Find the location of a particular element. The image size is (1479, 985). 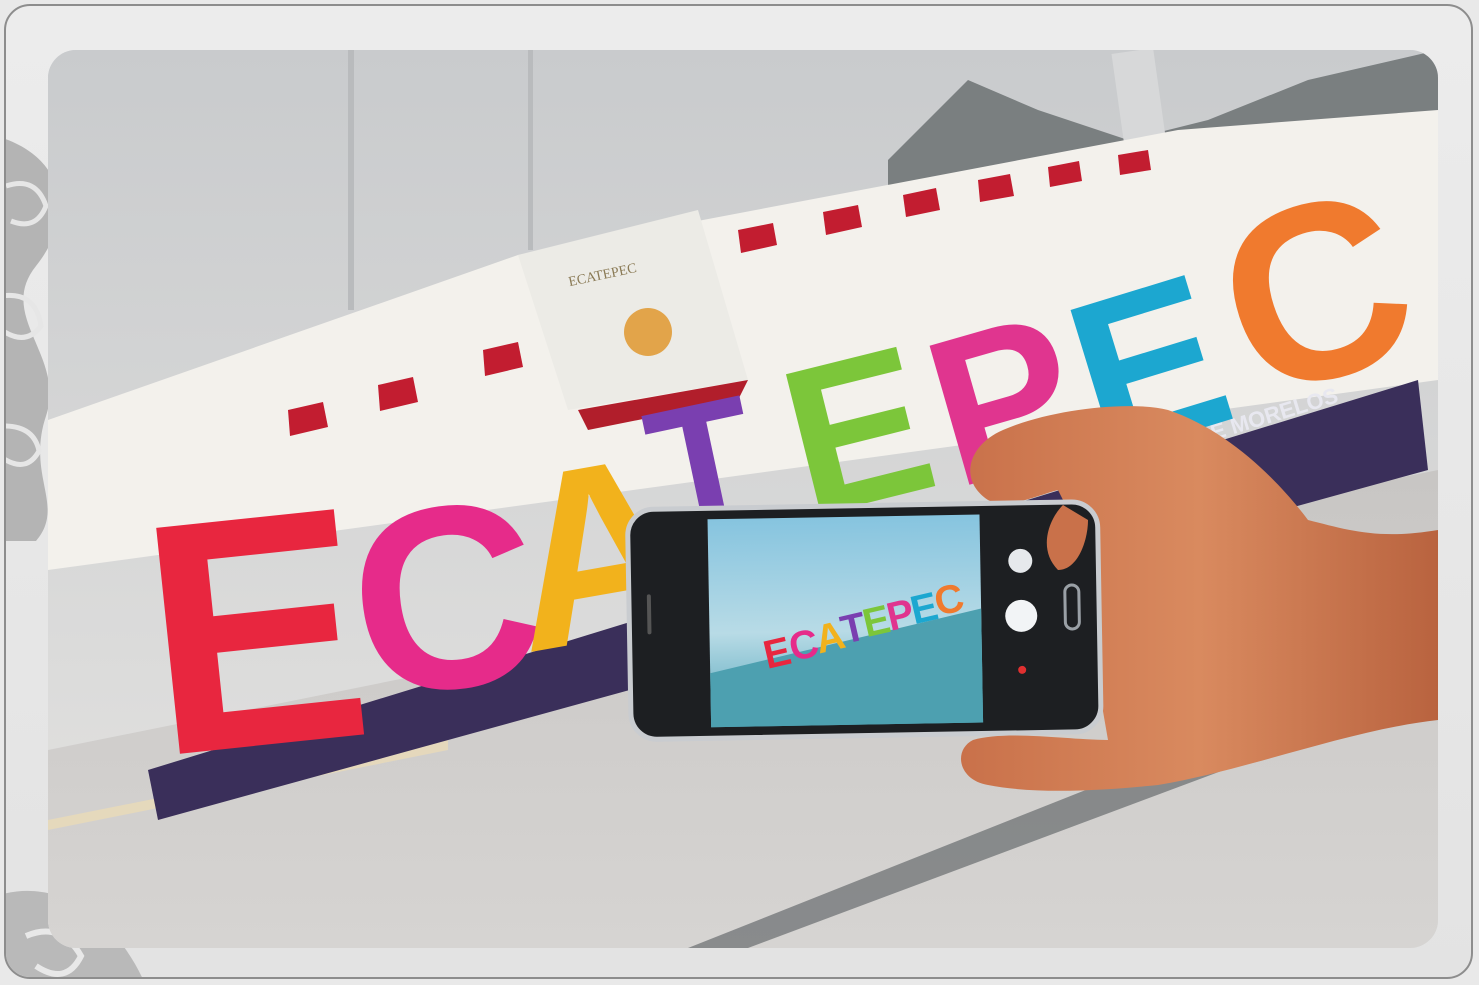

smartphone: E C A T E P E C is located at coordinates (864, 620).